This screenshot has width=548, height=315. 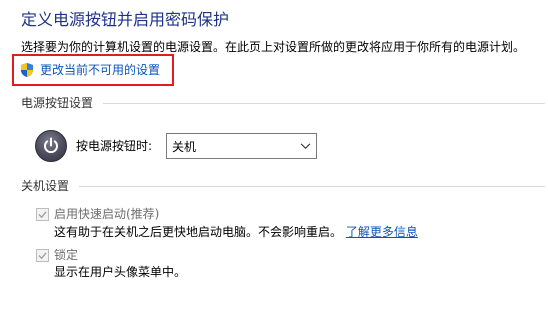 I want to click on power-button-icon, so click(x=51, y=146).